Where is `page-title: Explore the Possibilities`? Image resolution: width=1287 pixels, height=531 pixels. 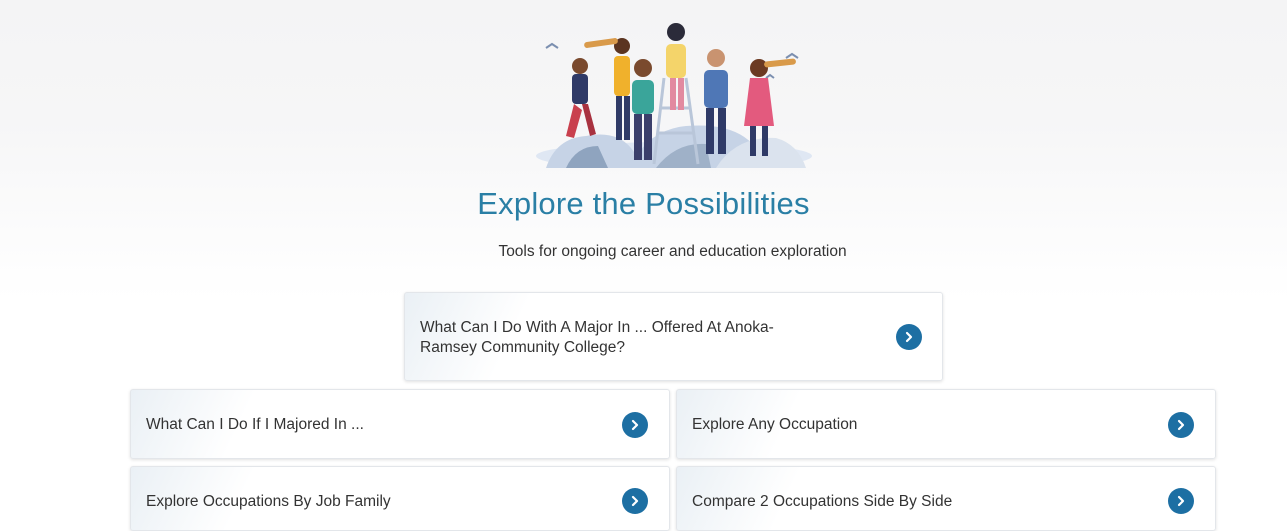
page-title: Explore the Possibilities is located at coordinates (643, 203).